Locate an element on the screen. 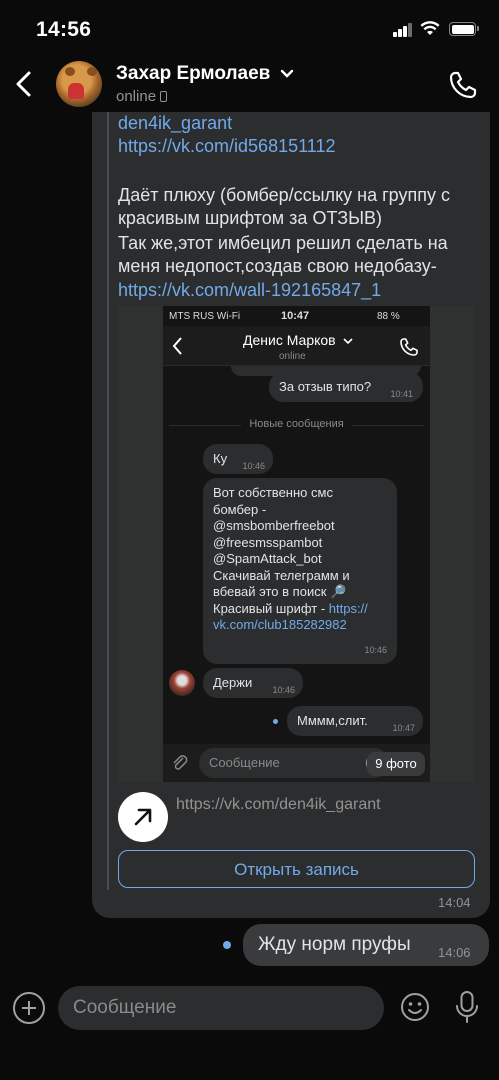  screenshot-status-bar: MTS RUS Wi-Fi 10:47 88 % is located at coordinates (284, 316).